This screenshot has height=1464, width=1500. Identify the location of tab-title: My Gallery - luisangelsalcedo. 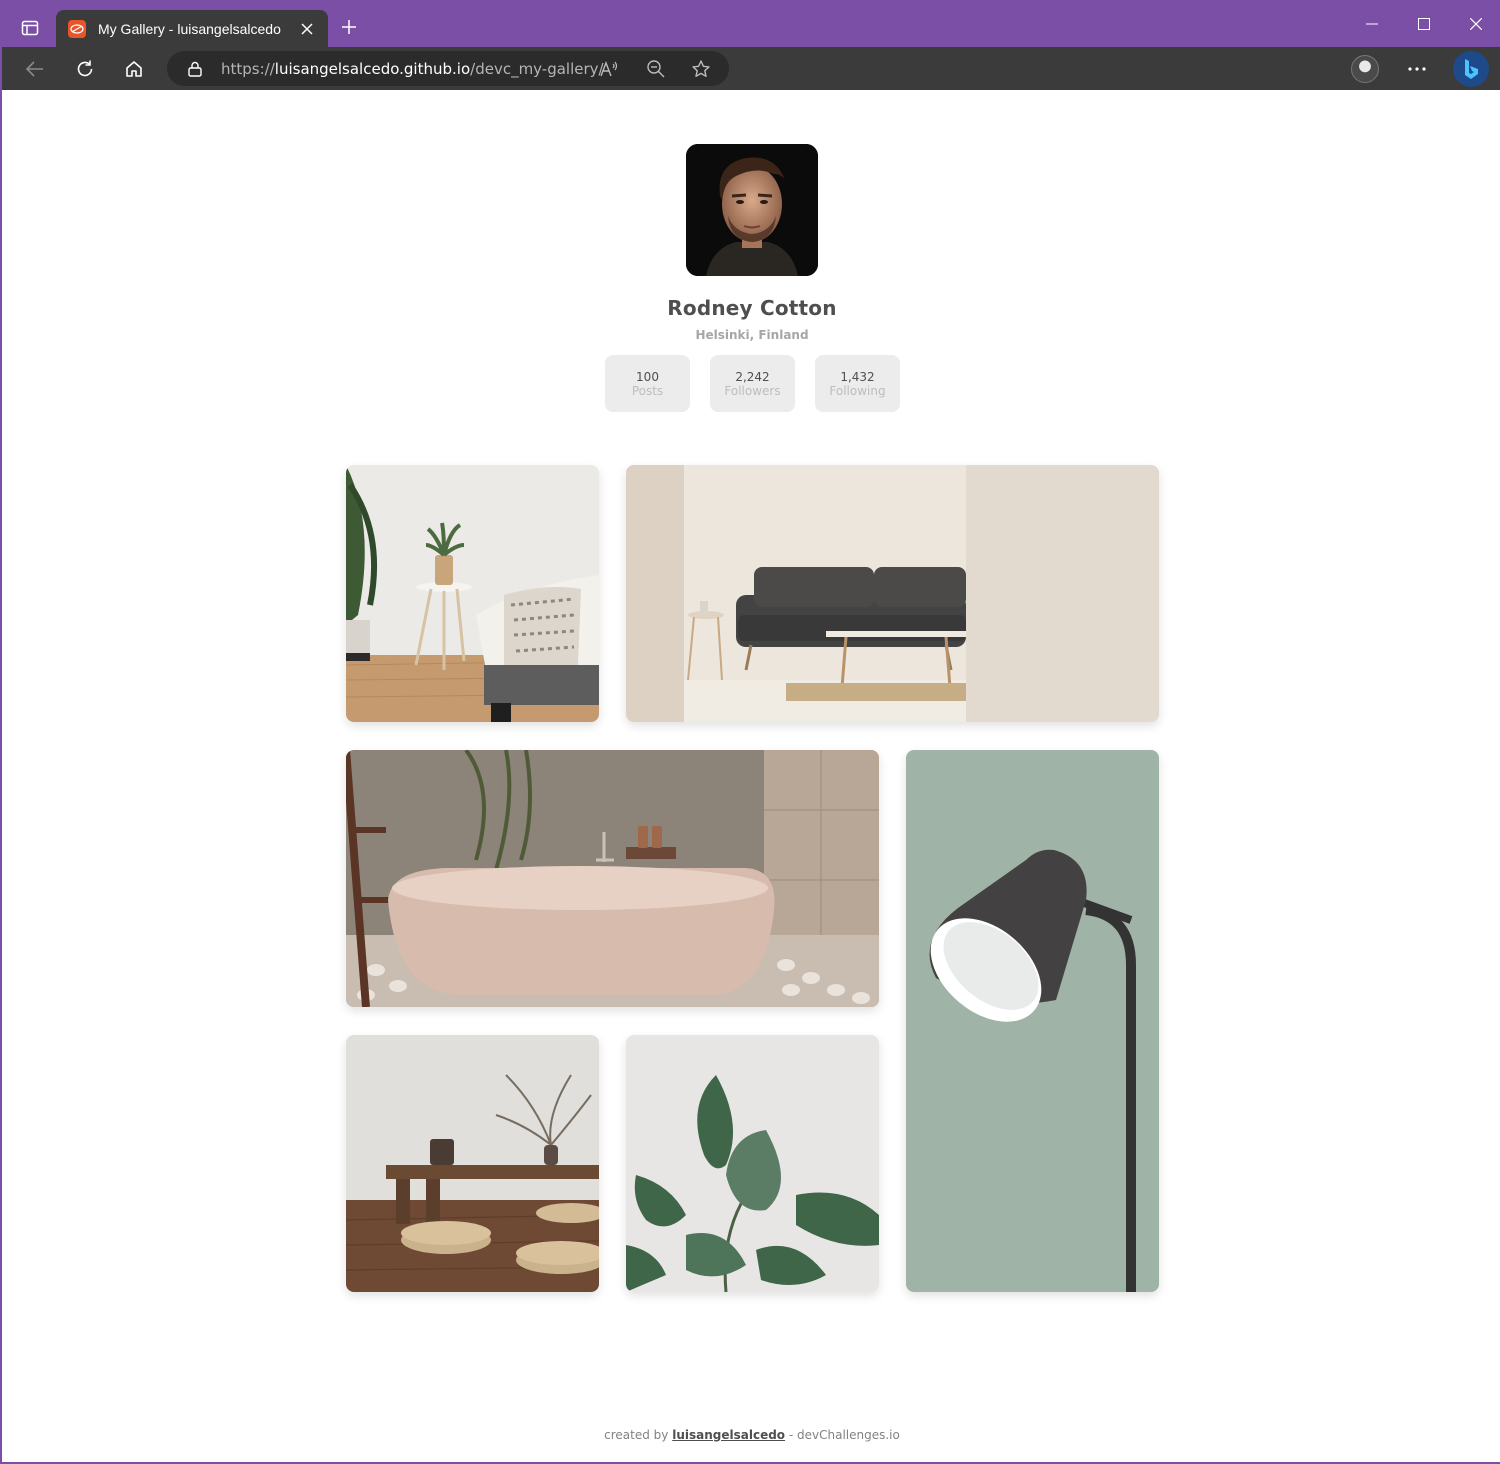
(189, 28).